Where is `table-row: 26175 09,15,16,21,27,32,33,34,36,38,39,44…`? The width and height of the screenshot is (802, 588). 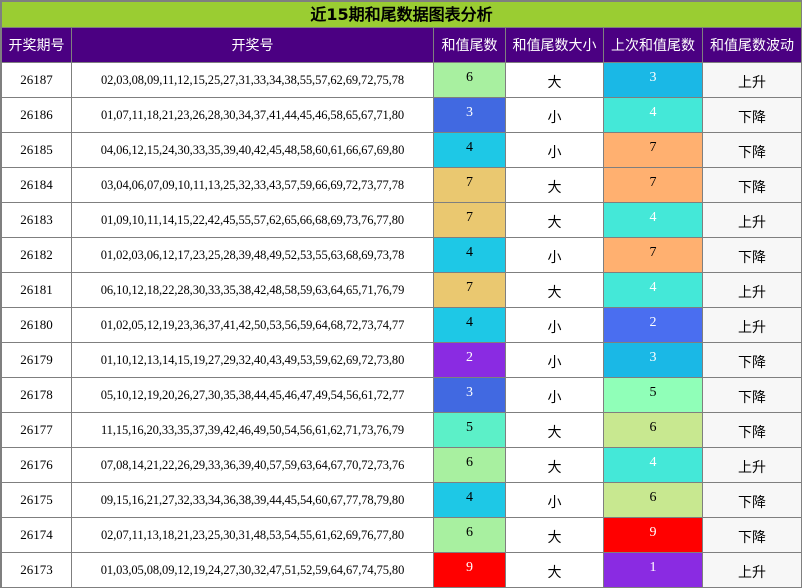 table-row: 26175 09,15,16,21,27,32,33,34,36,38,39,44… is located at coordinates (401, 500).